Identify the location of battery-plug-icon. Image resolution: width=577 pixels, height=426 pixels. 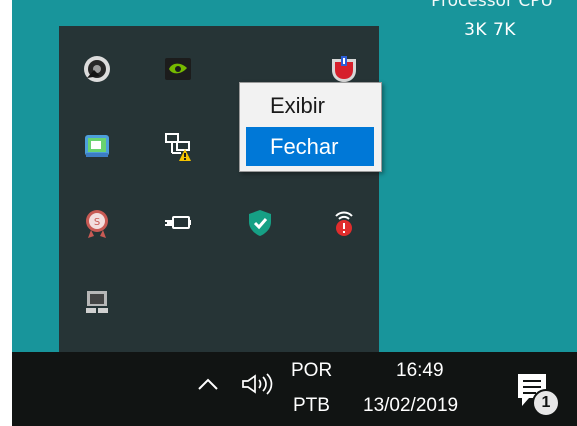
(178, 223).